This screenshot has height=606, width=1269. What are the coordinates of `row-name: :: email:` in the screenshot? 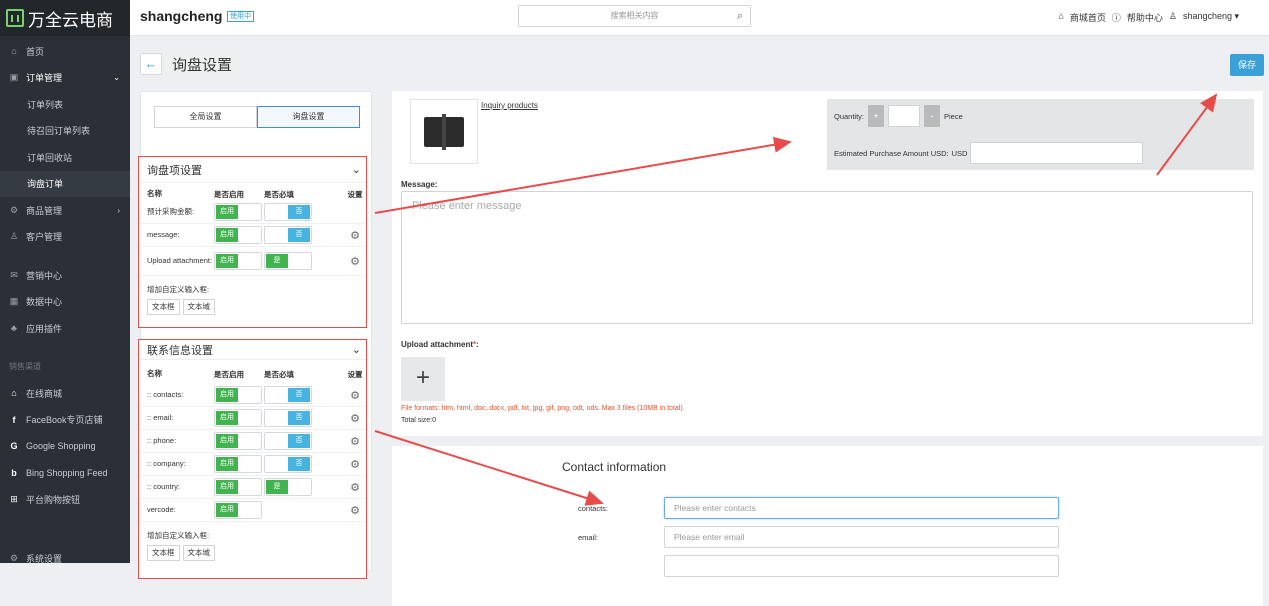 It's located at (180, 418).